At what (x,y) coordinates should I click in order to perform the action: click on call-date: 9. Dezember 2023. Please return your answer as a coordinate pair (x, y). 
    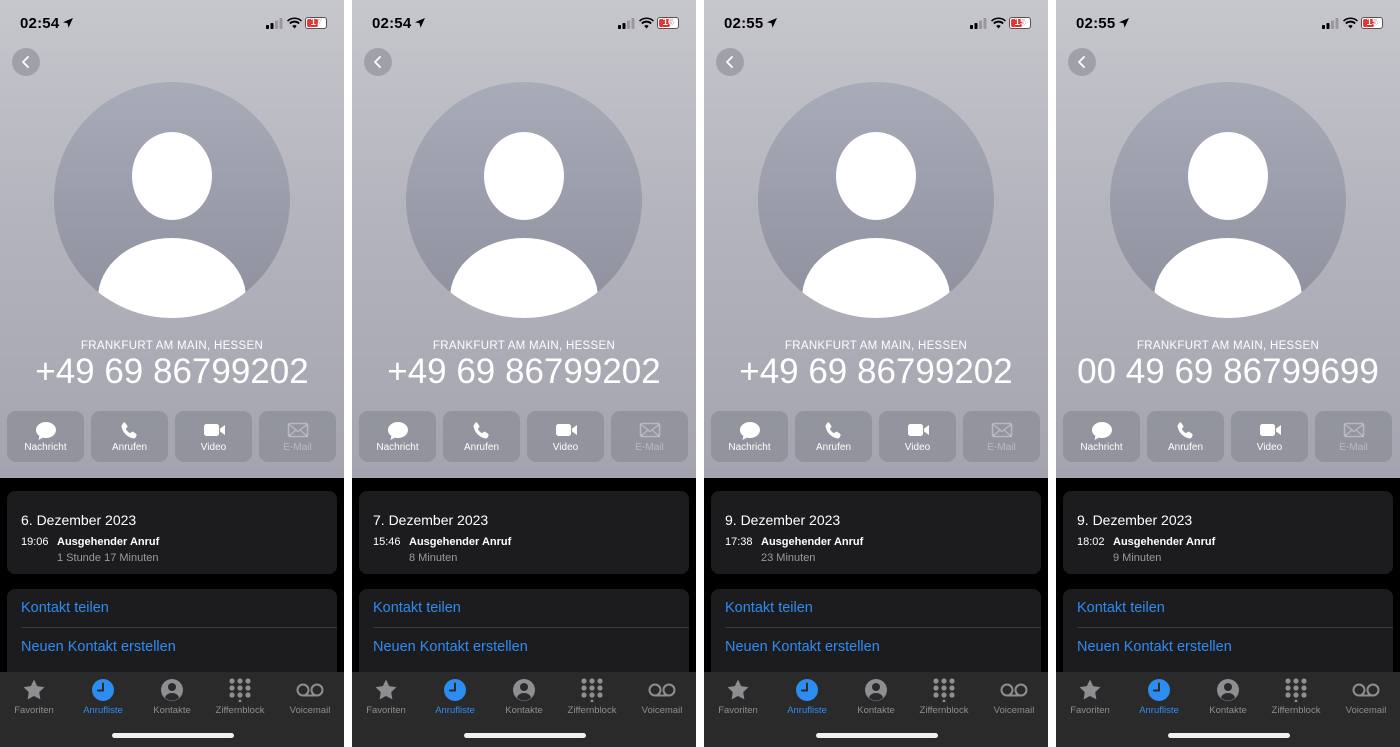
    Looking at the image, I should click on (1135, 520).